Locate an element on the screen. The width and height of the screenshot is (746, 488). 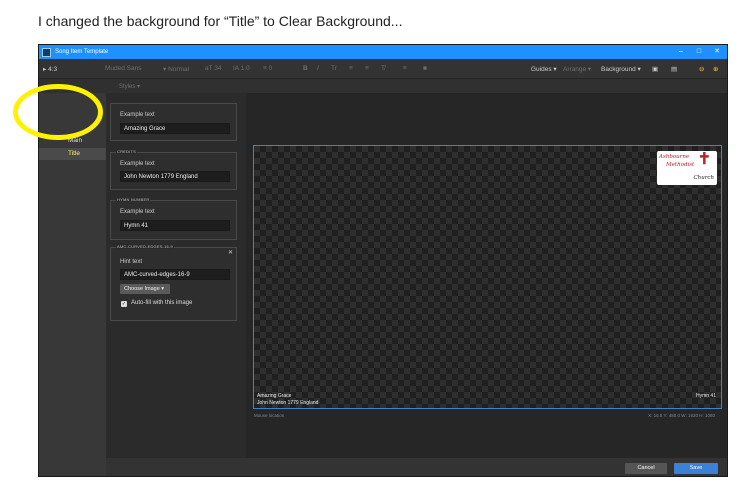
font-size-field: aT 34 is located at coordinates (213, 68).